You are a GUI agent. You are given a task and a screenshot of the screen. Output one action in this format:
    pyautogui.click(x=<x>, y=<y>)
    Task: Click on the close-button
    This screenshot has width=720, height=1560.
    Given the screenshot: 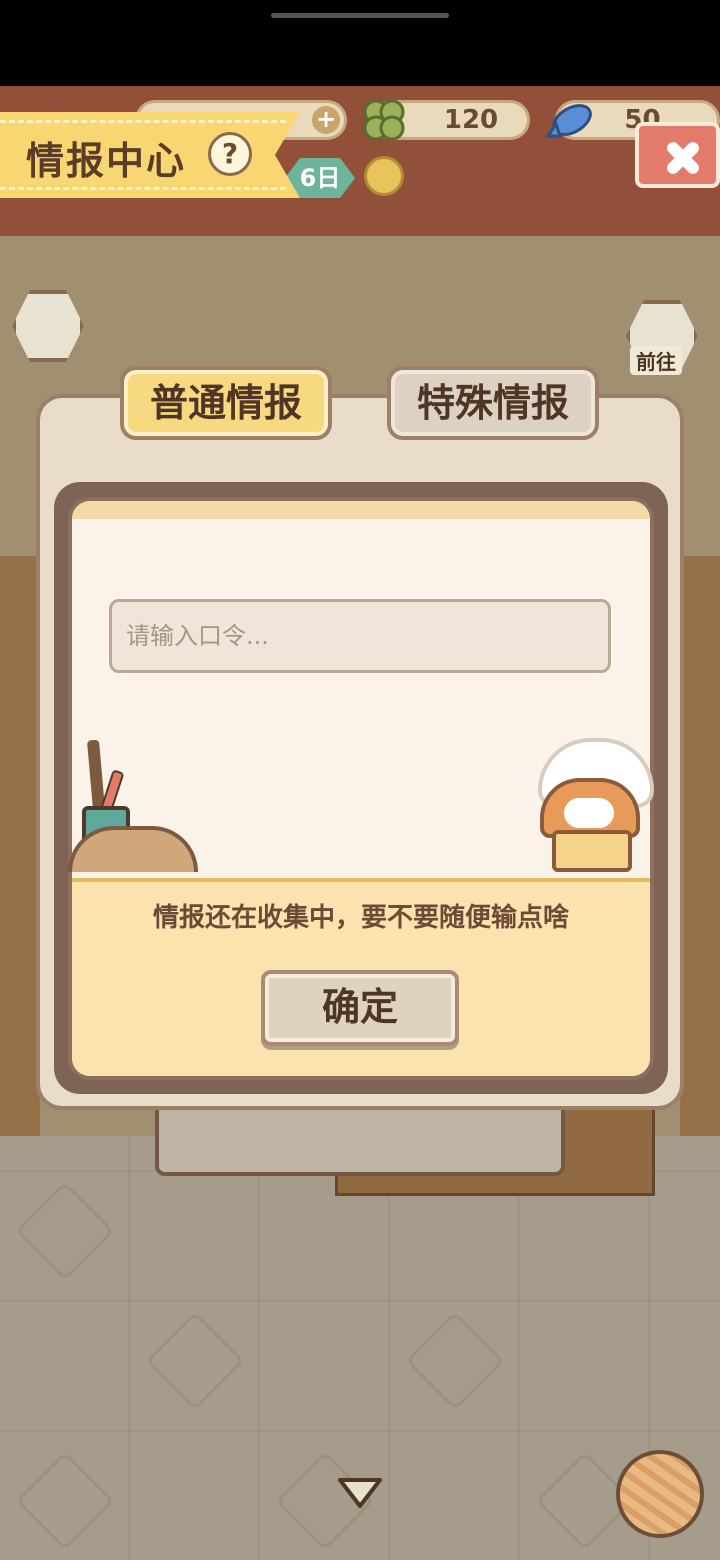 What is the action you would take?
    pyautogui.click(x=677, y=155)
    